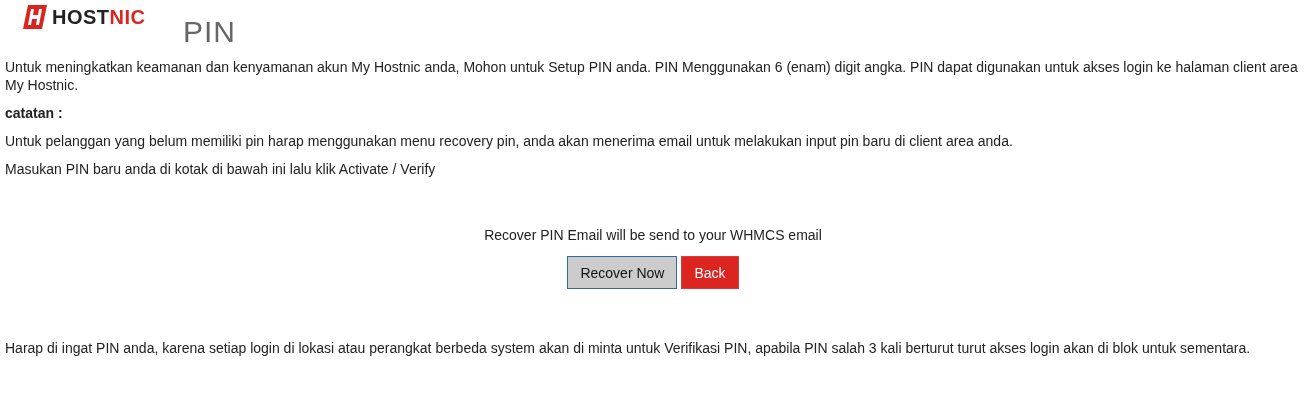 The height and width of the screenshot is (411, 1306). What do you see at coordinates (622, 272) in the screenshot?
I see `recover-button: Recover Now` at bounding box center [622, 272].